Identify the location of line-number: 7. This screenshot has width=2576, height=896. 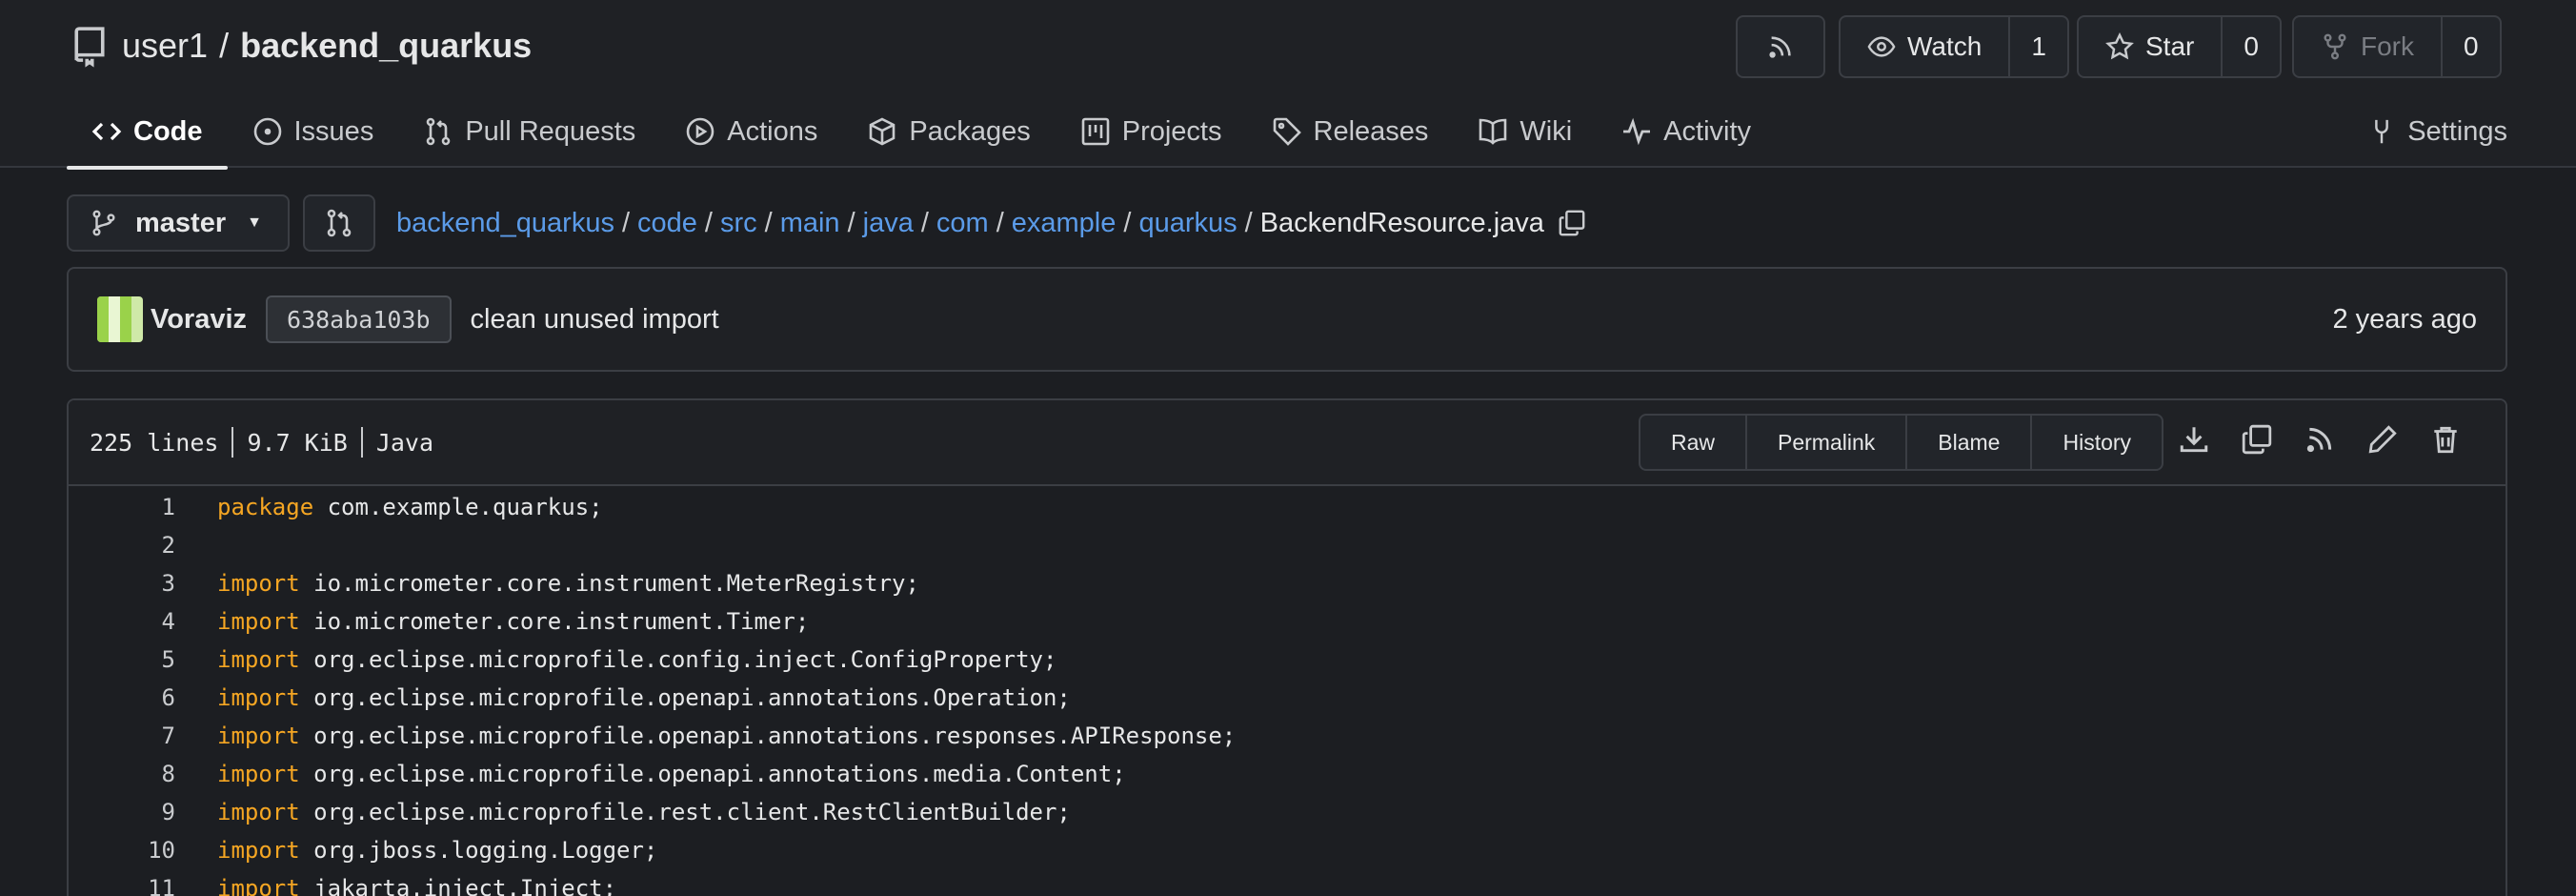
(122, 736).